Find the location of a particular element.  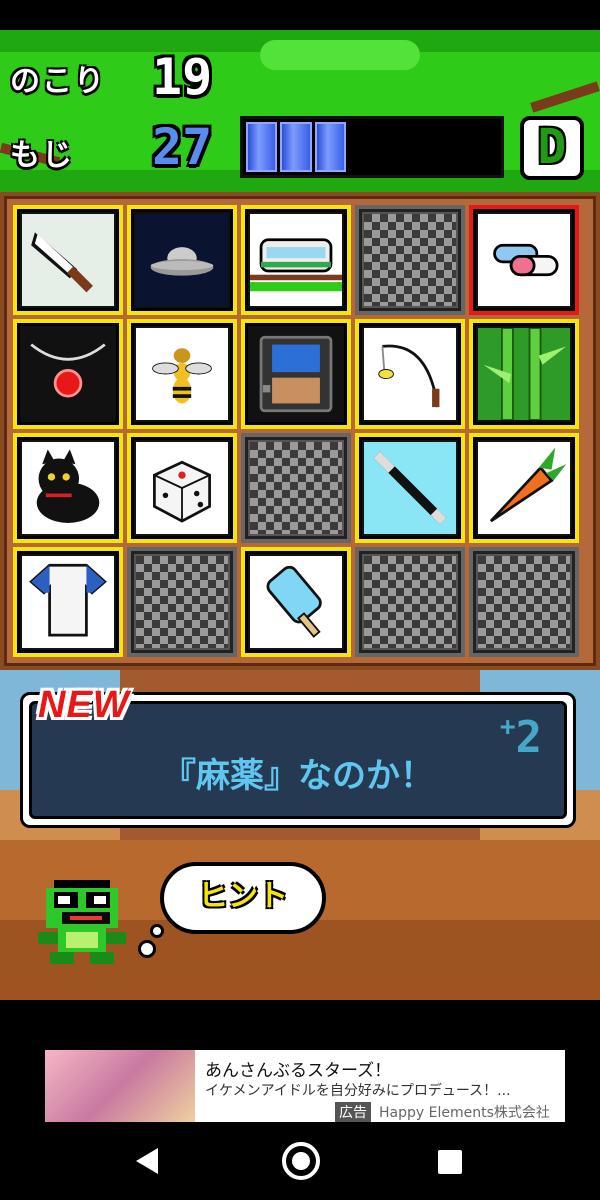

wasp-icon is located at coordinates (182, 376).